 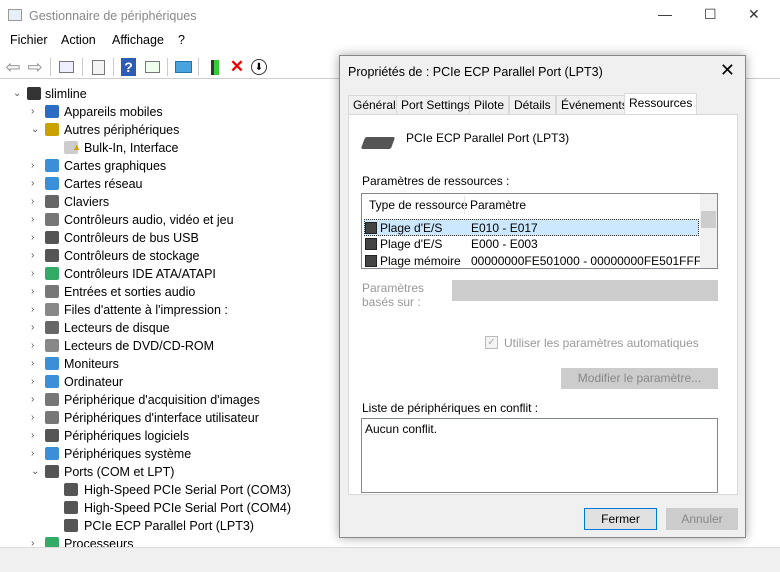 I want to click on title-bar: Gestionnaire de périphériques — ☐ ✕, so click(x=390, y=16).